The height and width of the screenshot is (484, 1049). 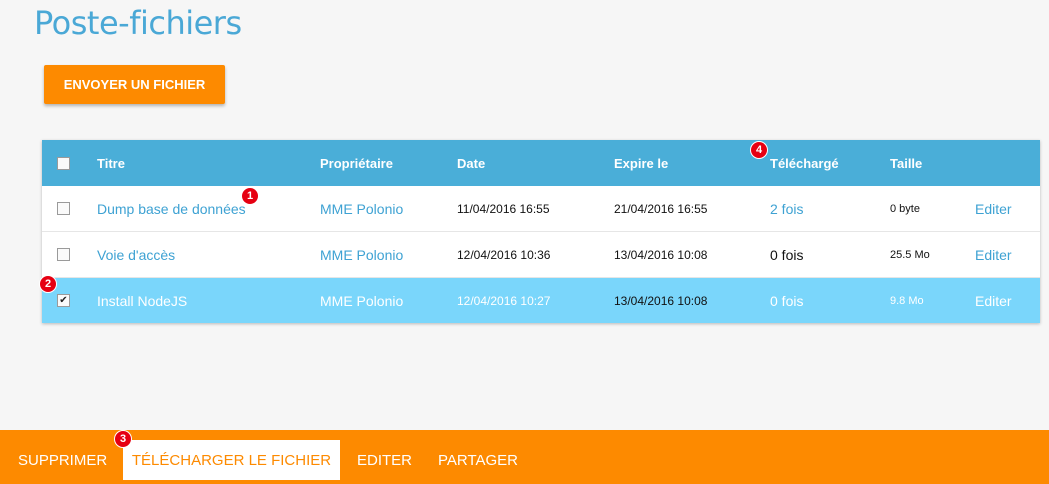 What do you see at coordinates (503, 208) in the screenshot?
I see `file-date: 11/04/2016 16:55` at bounding box center [503, 208].